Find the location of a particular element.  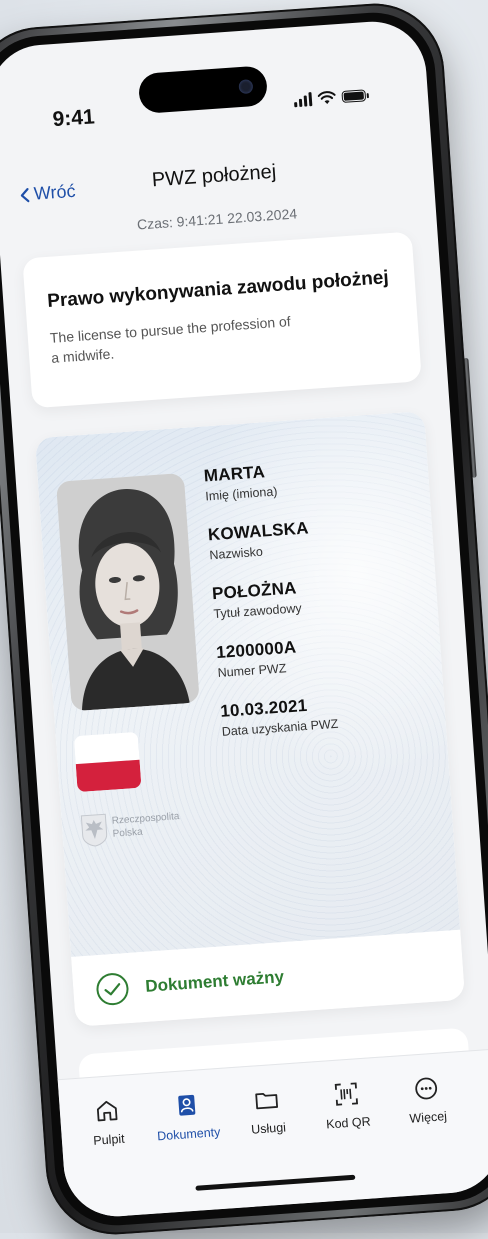

check-circle-icon is located at coordinates (112, 989).